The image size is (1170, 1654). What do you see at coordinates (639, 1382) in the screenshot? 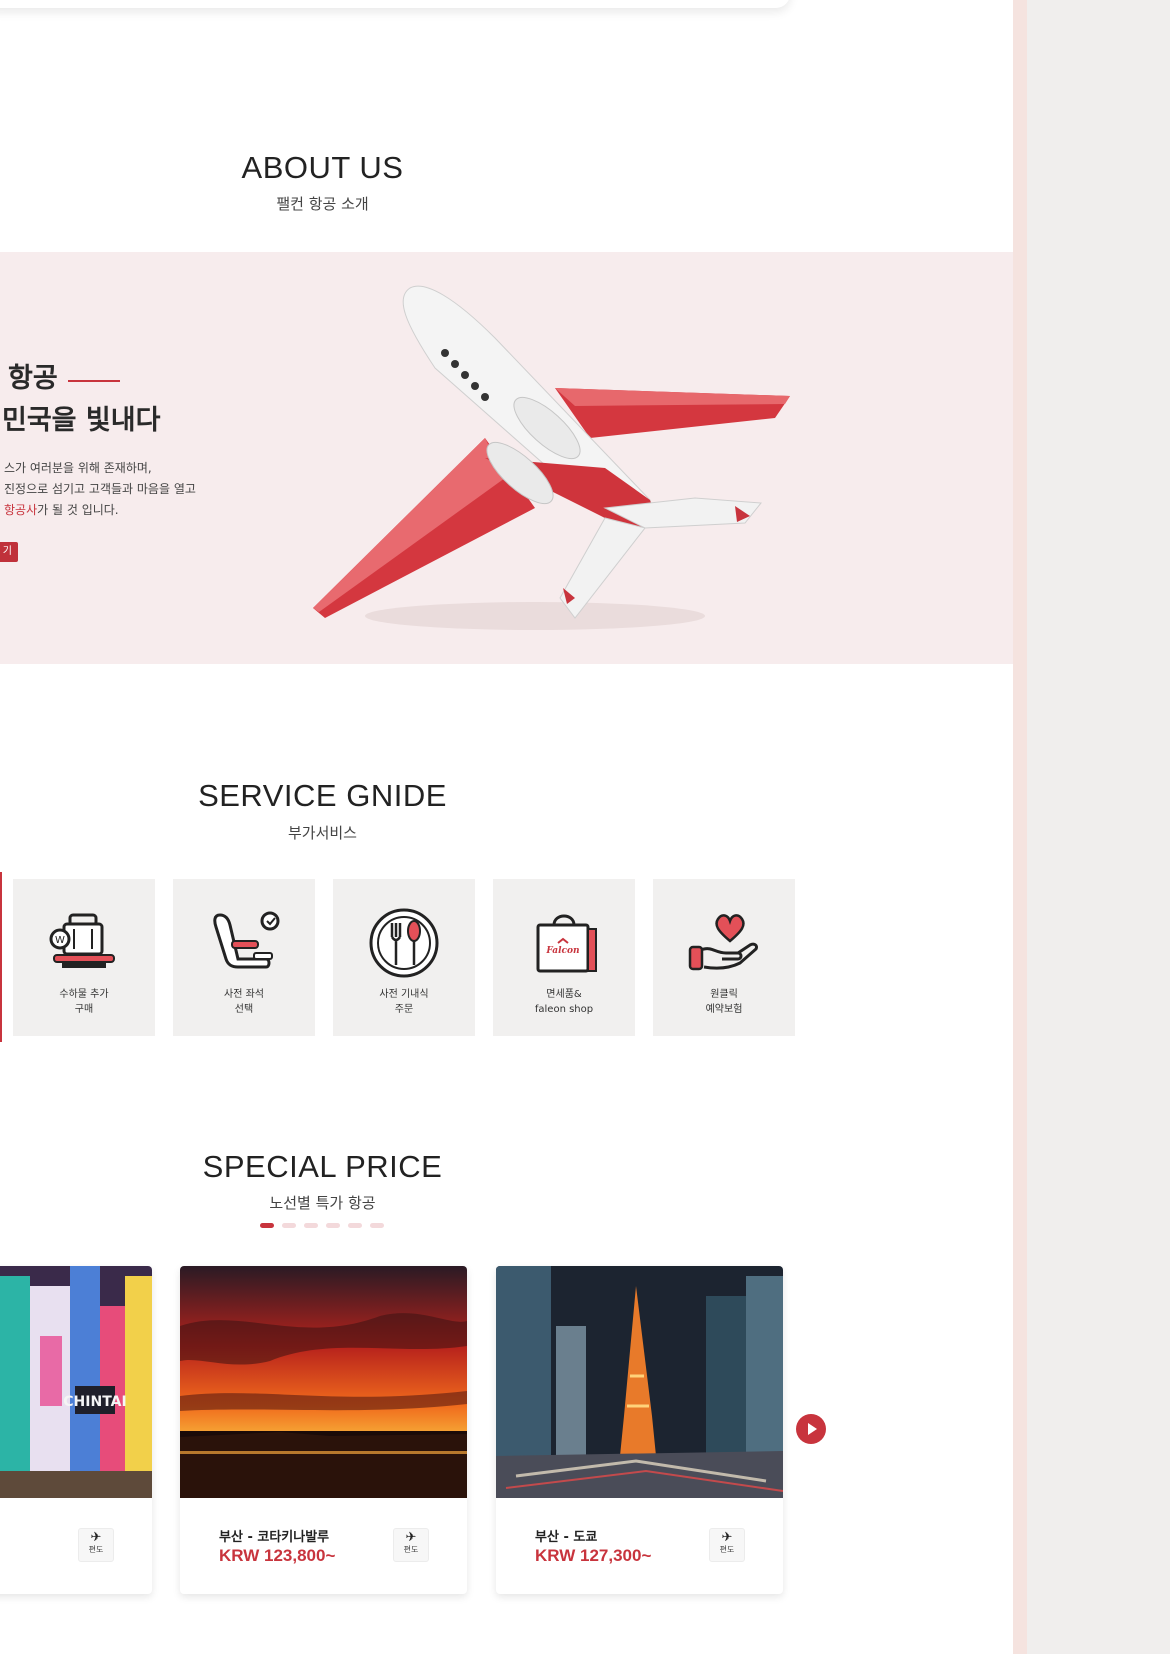
I see `tokyo-tower-photo` at bounding box center [639, 1382].